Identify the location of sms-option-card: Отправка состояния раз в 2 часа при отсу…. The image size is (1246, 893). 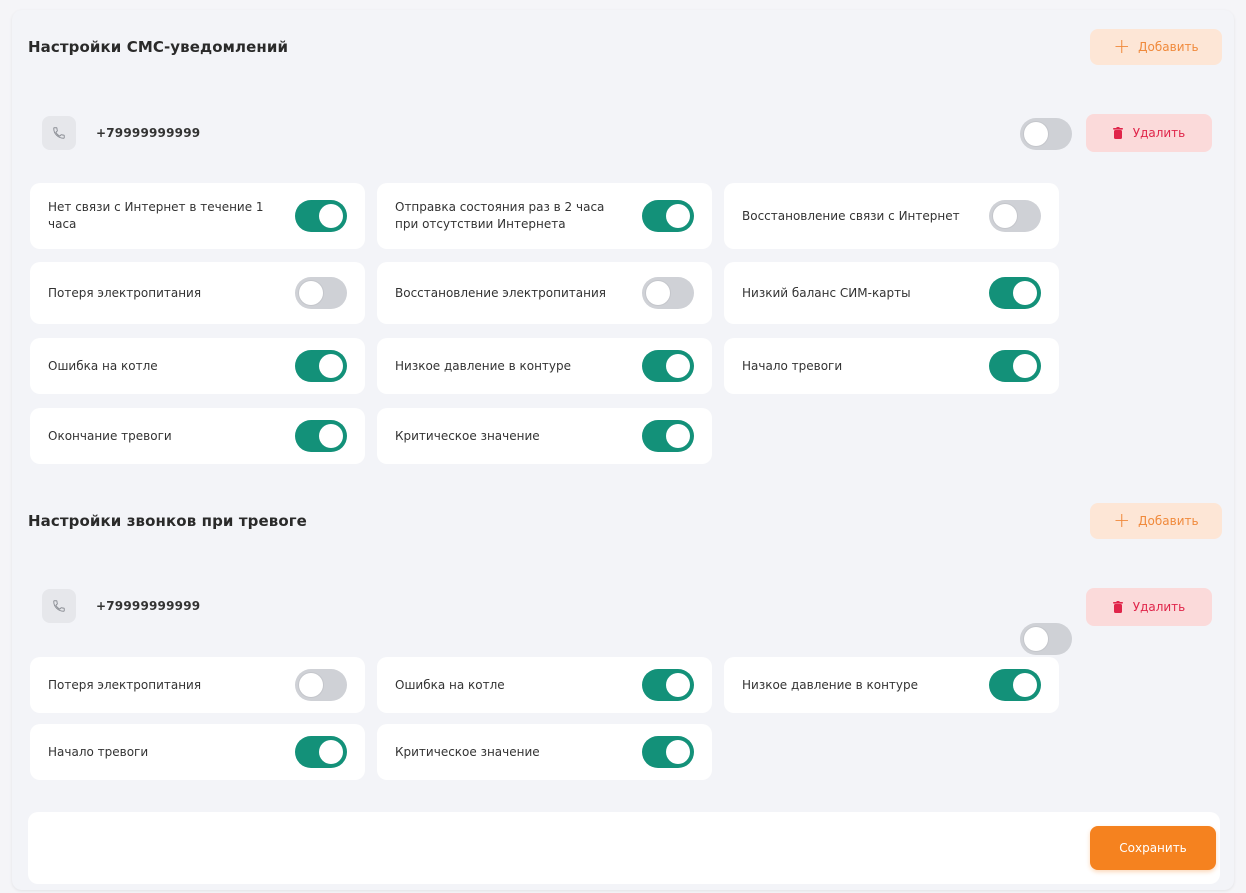
(544, 216).